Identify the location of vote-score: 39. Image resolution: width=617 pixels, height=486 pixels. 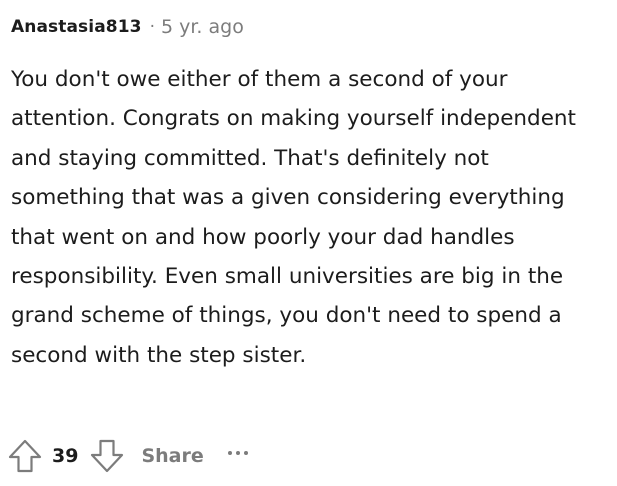
(65, 456).